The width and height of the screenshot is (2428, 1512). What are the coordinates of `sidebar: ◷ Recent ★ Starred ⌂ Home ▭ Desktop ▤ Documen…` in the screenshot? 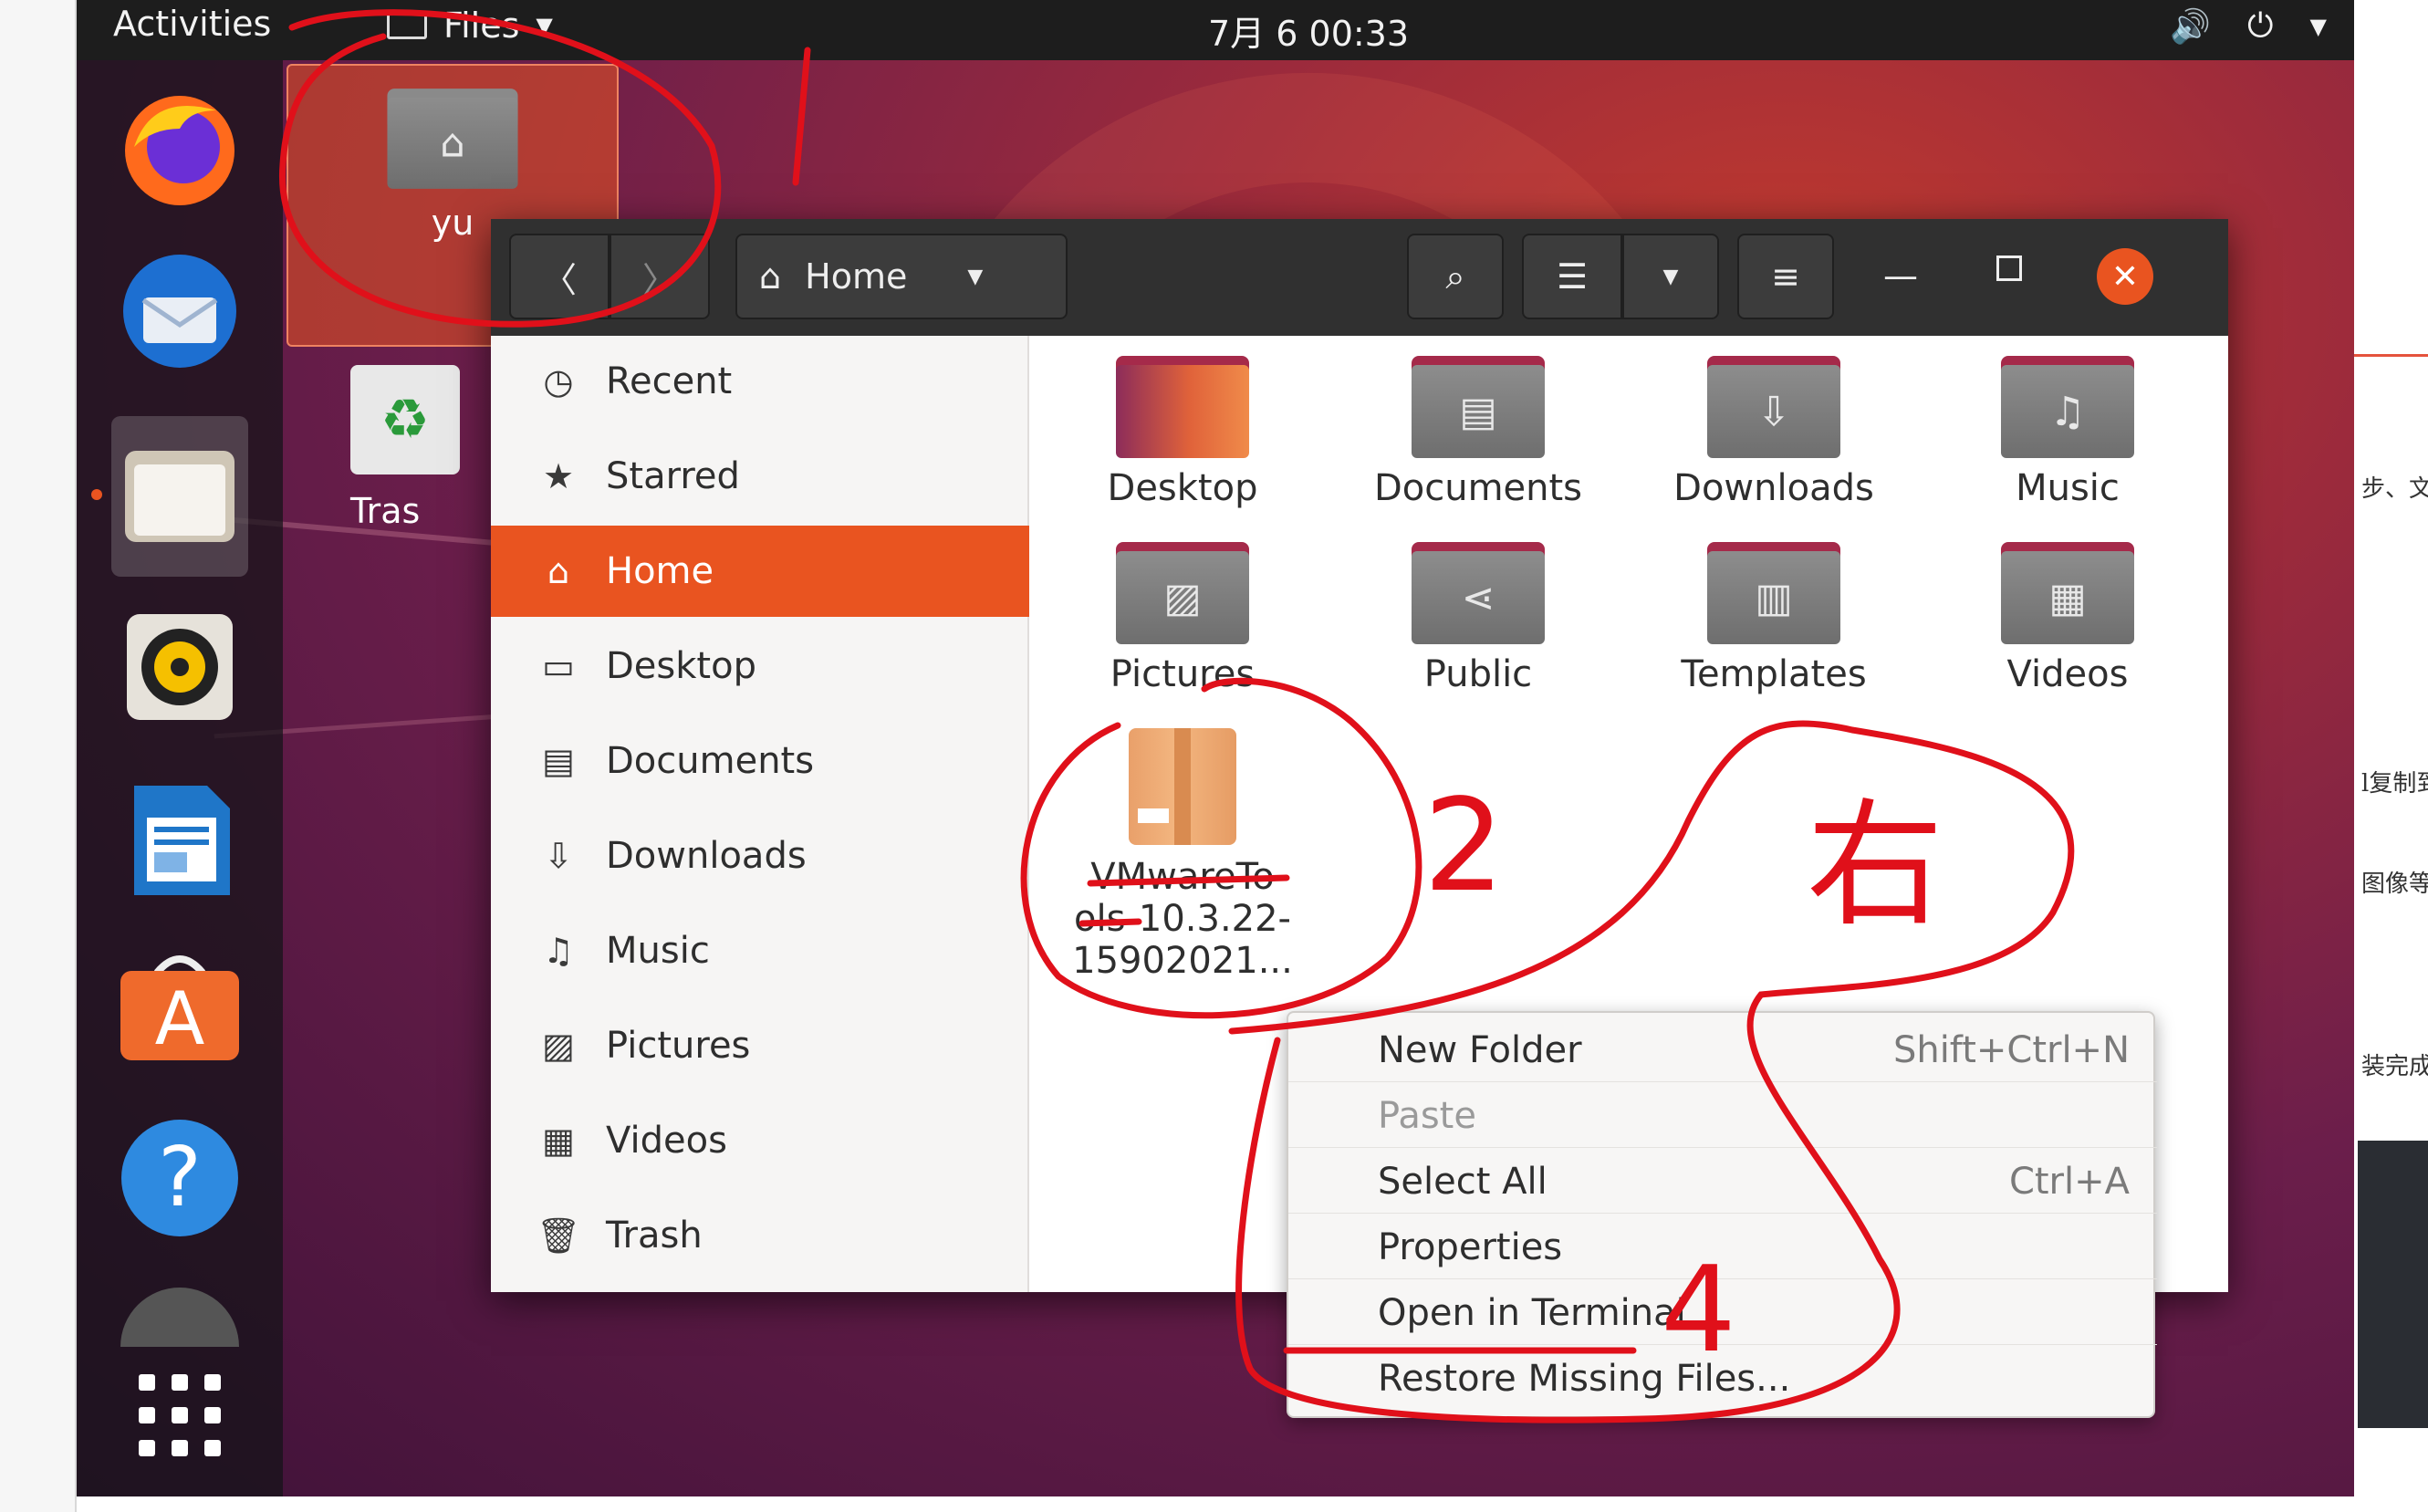 It's located at (760, 814).